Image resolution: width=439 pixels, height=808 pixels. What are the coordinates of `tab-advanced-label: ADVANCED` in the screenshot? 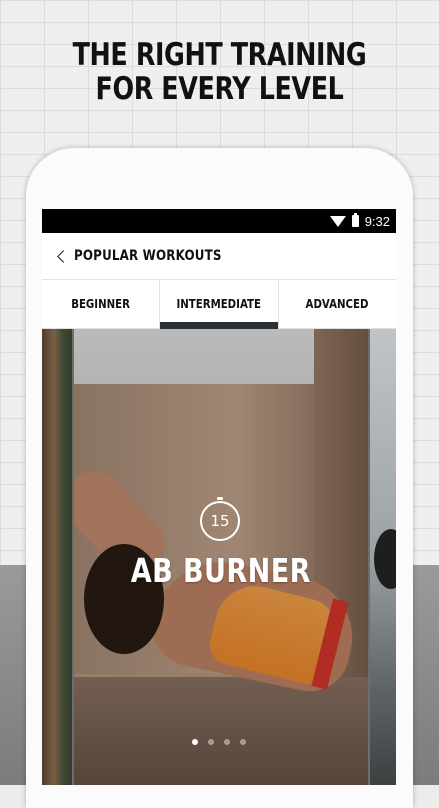 It's located at (337, 304).